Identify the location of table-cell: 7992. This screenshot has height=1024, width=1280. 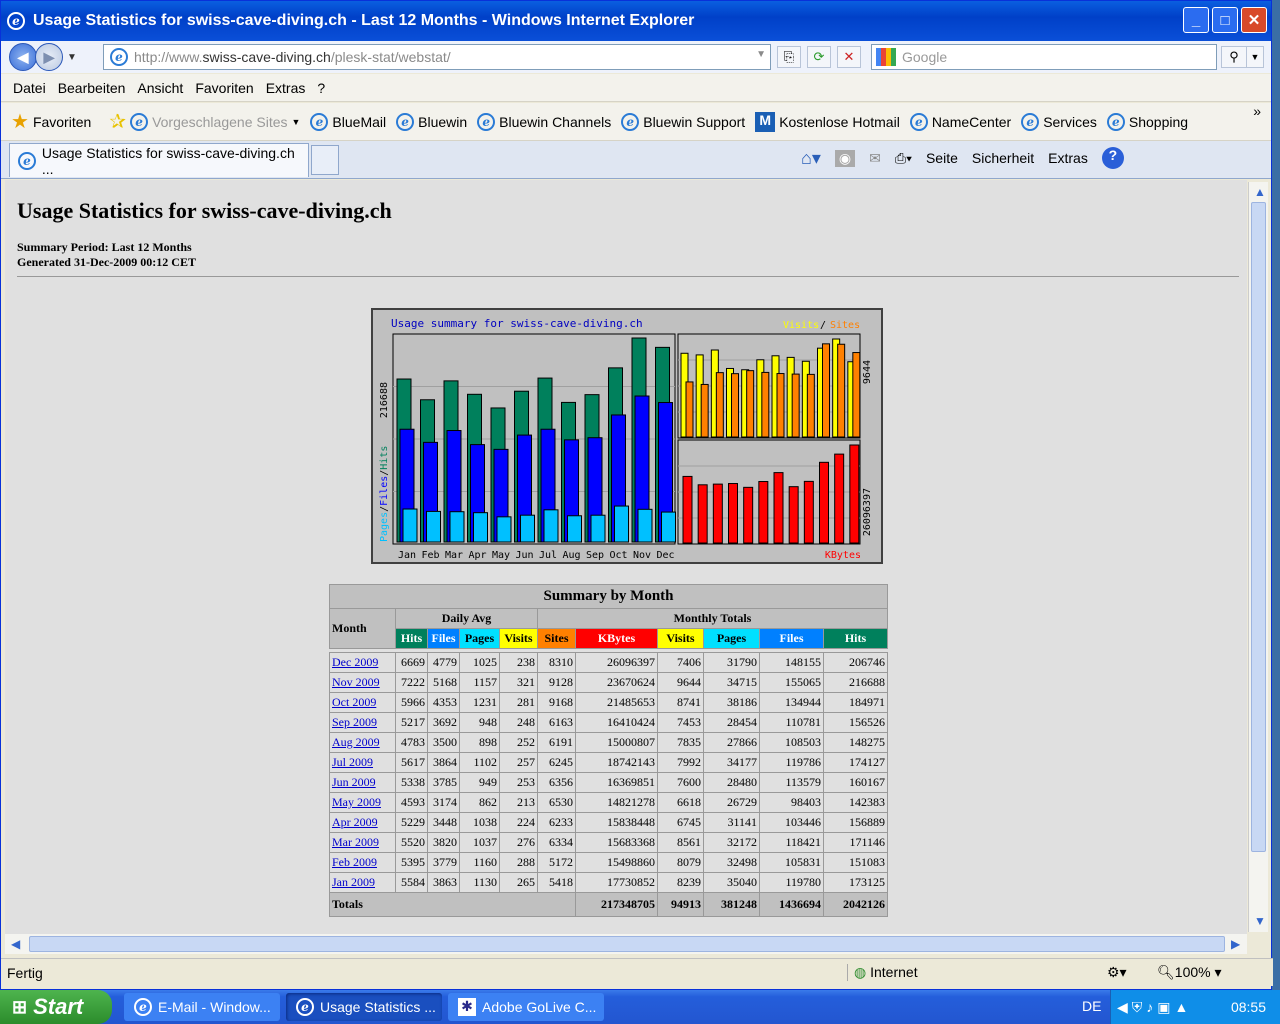
(680, 762).